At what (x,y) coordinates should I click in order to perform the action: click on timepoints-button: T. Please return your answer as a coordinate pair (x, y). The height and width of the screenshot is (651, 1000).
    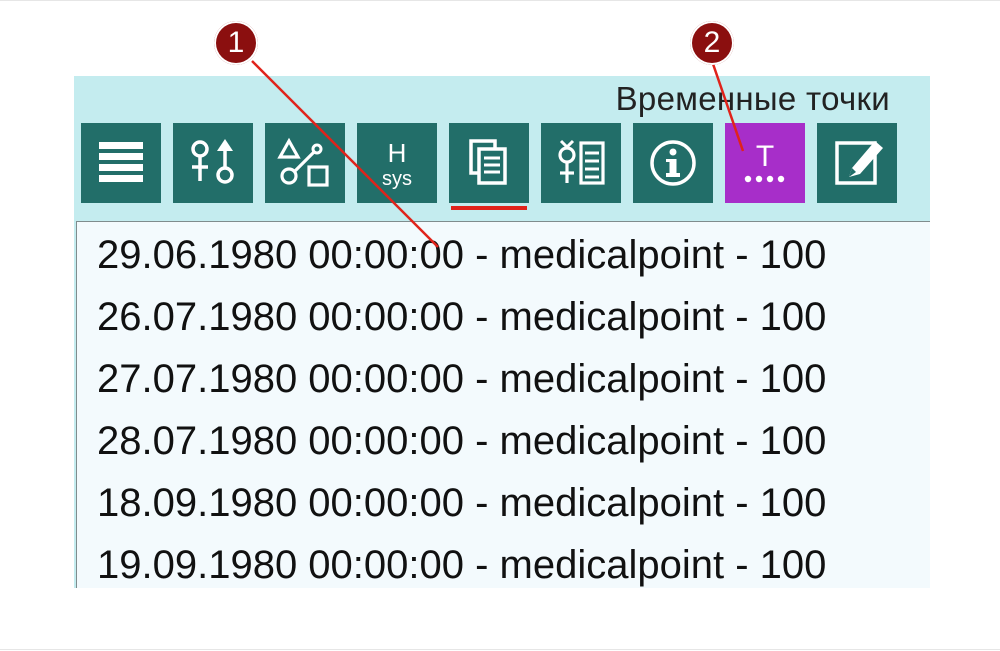
    Looking at the image, I should click on (765, 163).